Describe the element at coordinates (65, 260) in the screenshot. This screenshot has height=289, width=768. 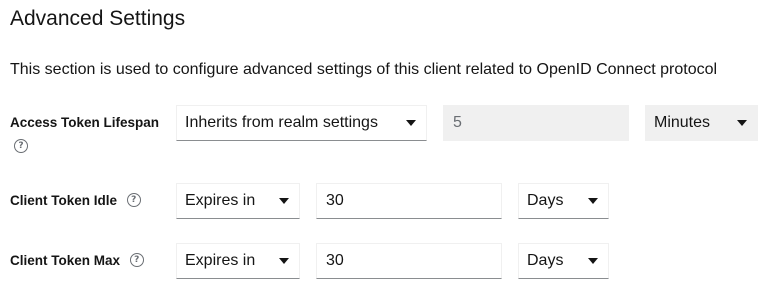
I see `client-token-max-label-text: Client Token Max` at that location.